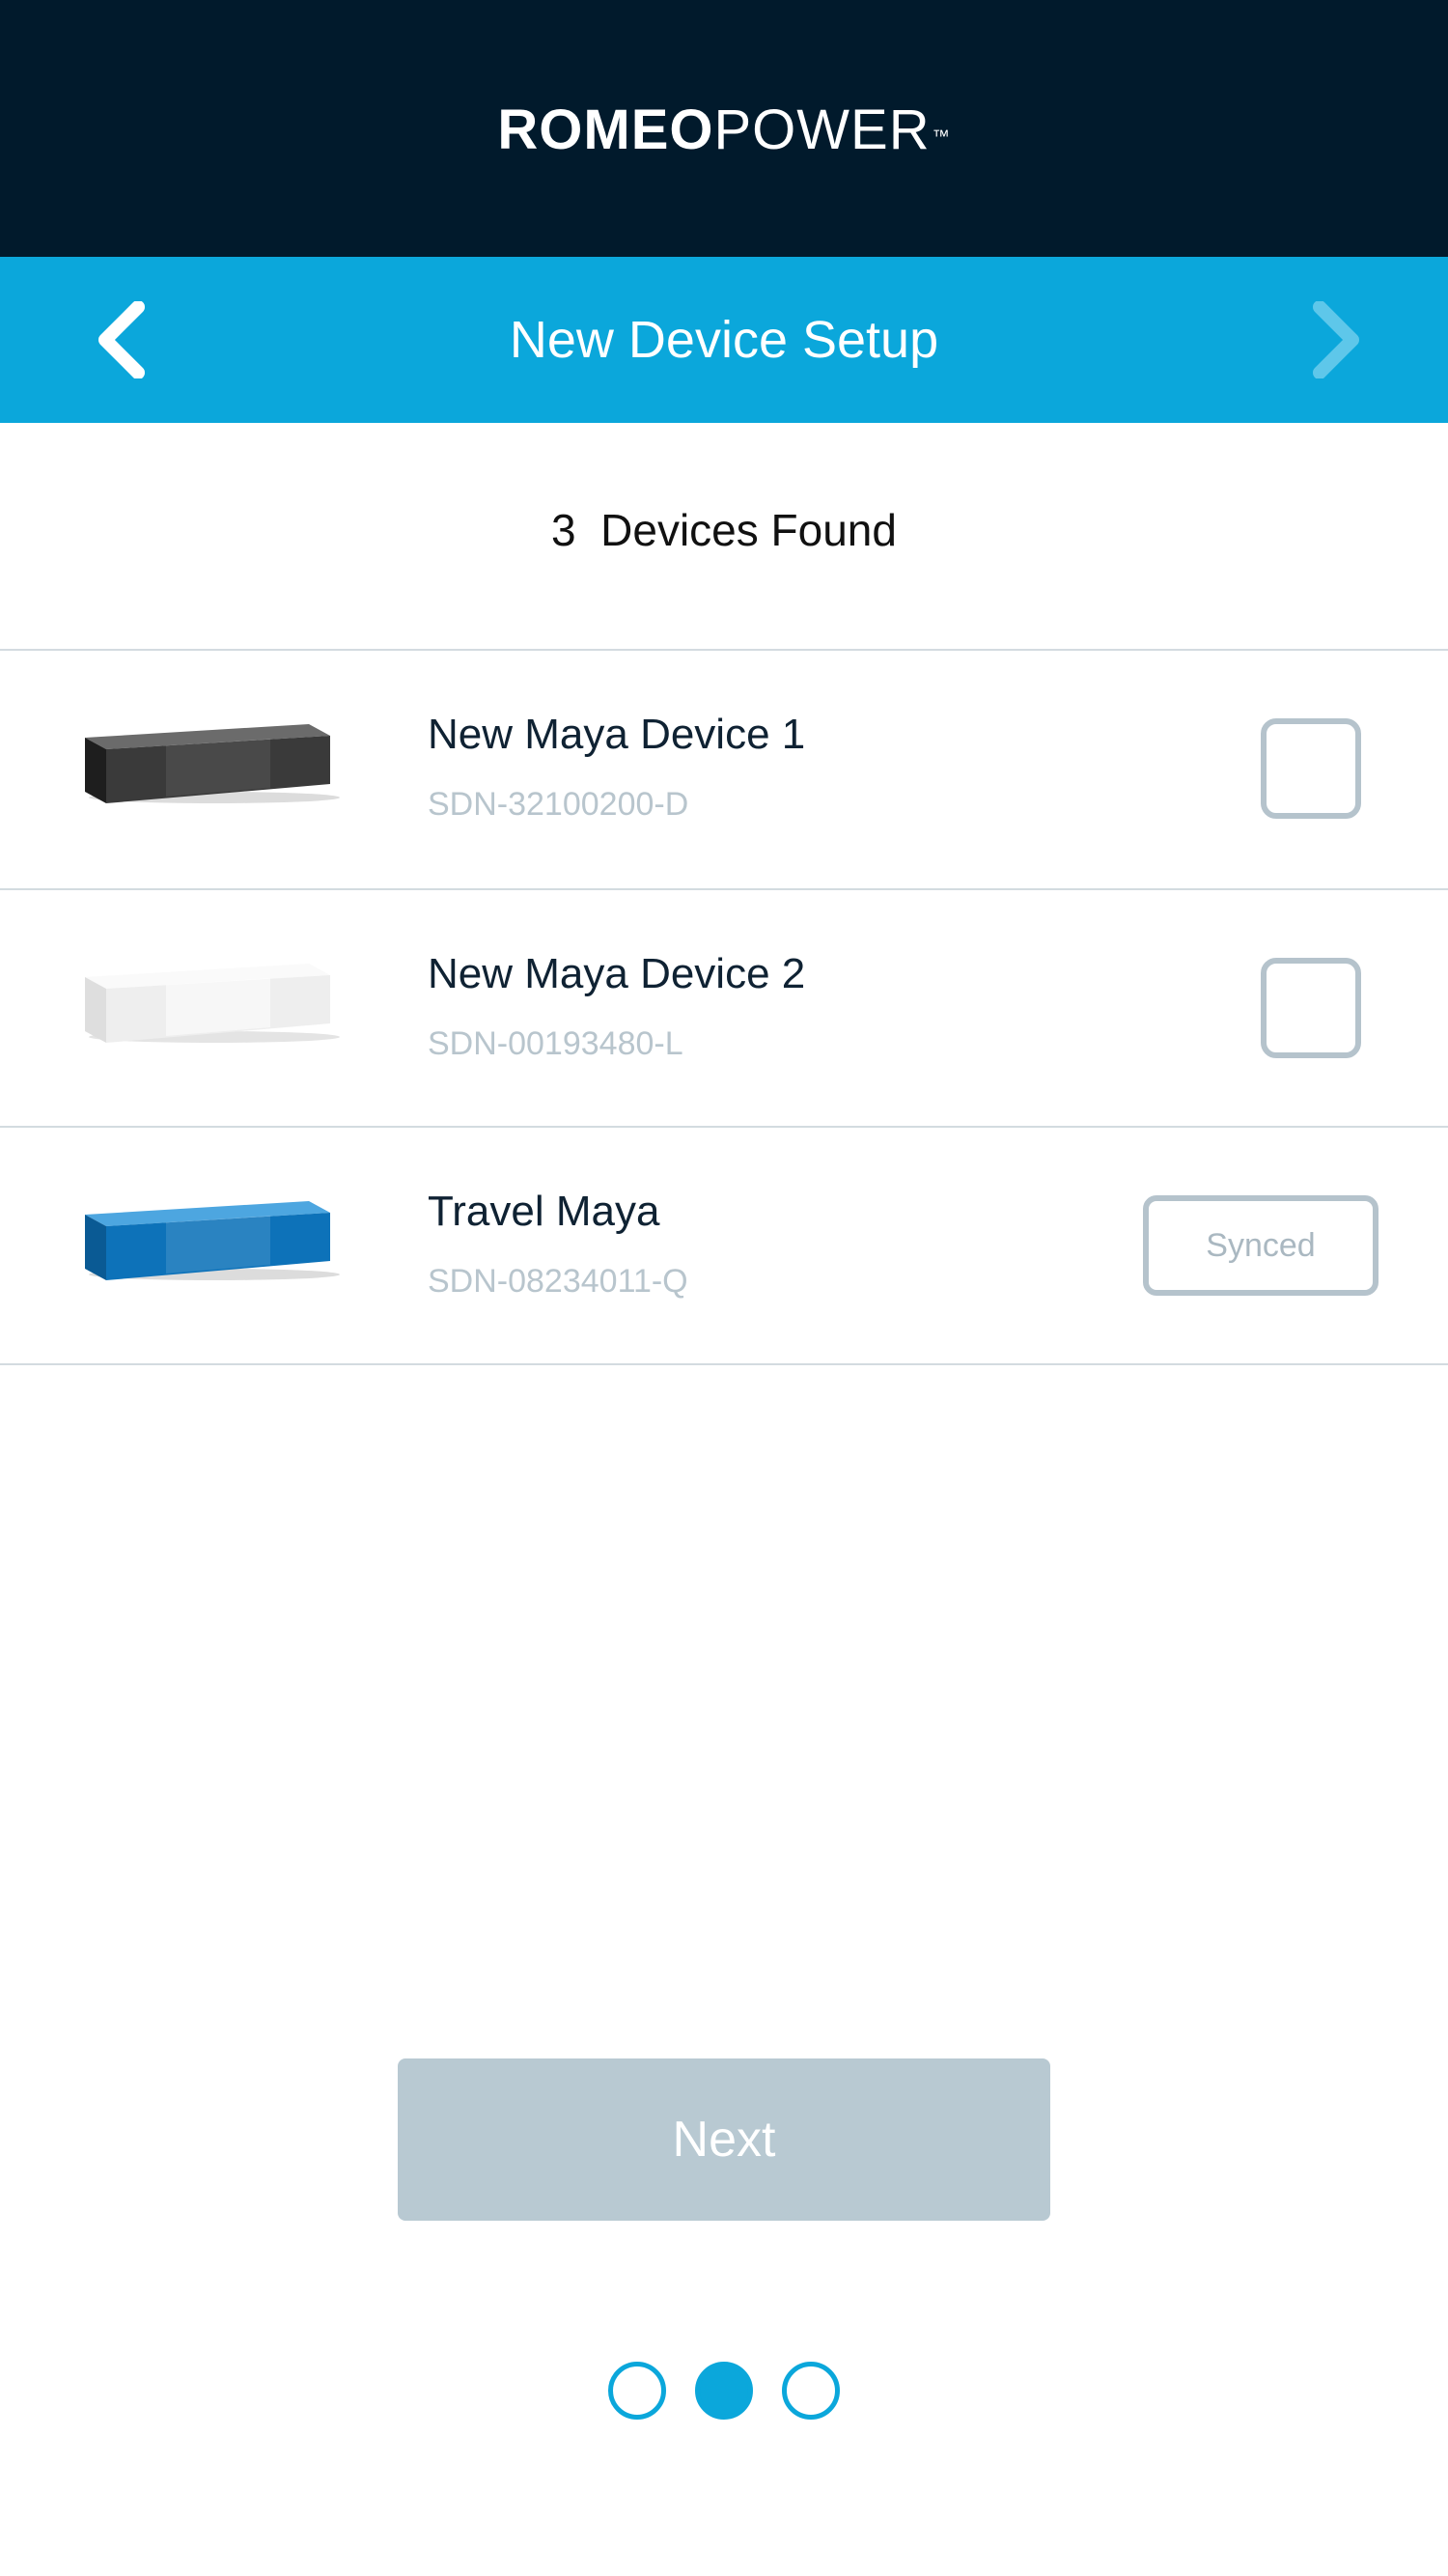  I want to click on nav-bar: New Device Setup, so click(724, 340).